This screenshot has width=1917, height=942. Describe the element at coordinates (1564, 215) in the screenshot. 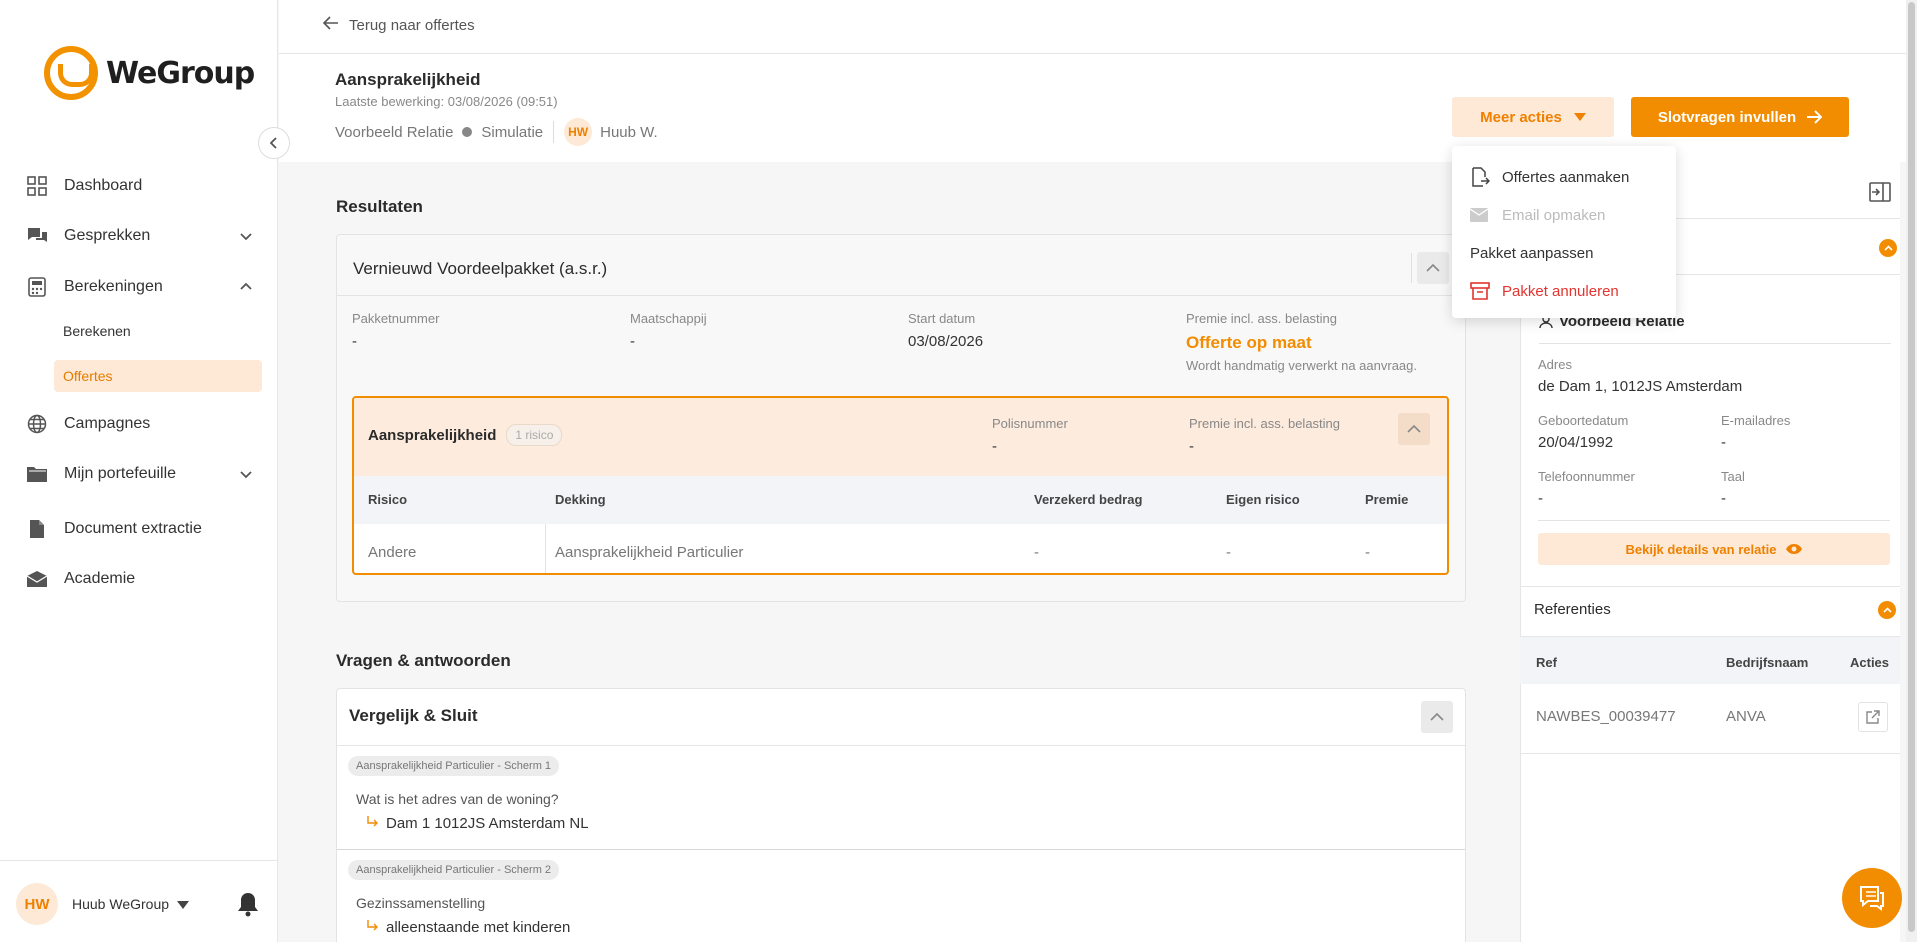

I see `menu-item-email-opmaken: Email opmaken` at that location.